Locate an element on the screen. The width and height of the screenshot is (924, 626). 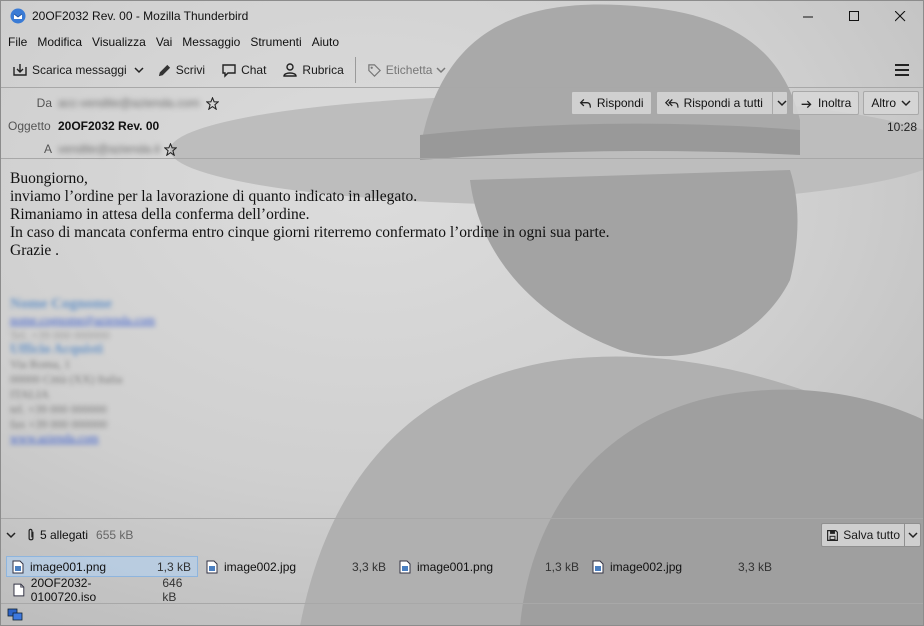
tag-button: Etichetta is located at coordinates (407, 70).